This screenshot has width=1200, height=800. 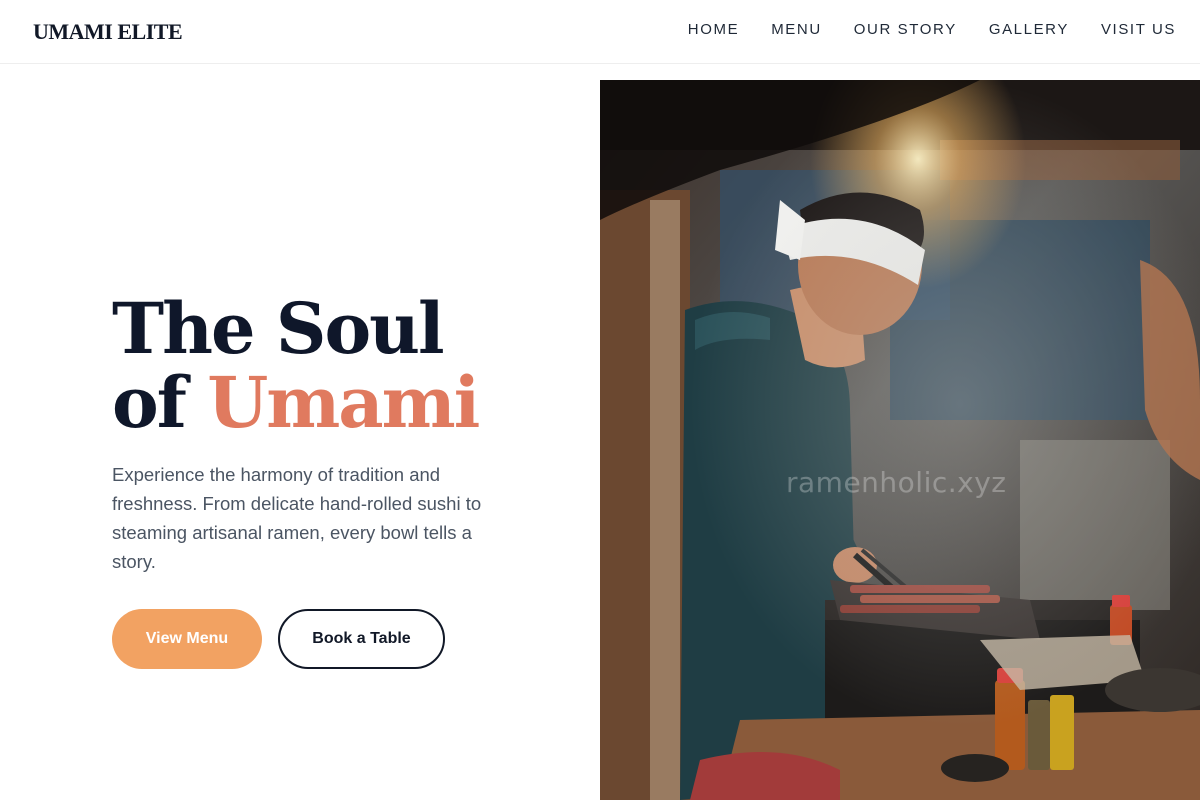 I want to click on nav-gallery: GALLERY, so click(x=1029, y=29).